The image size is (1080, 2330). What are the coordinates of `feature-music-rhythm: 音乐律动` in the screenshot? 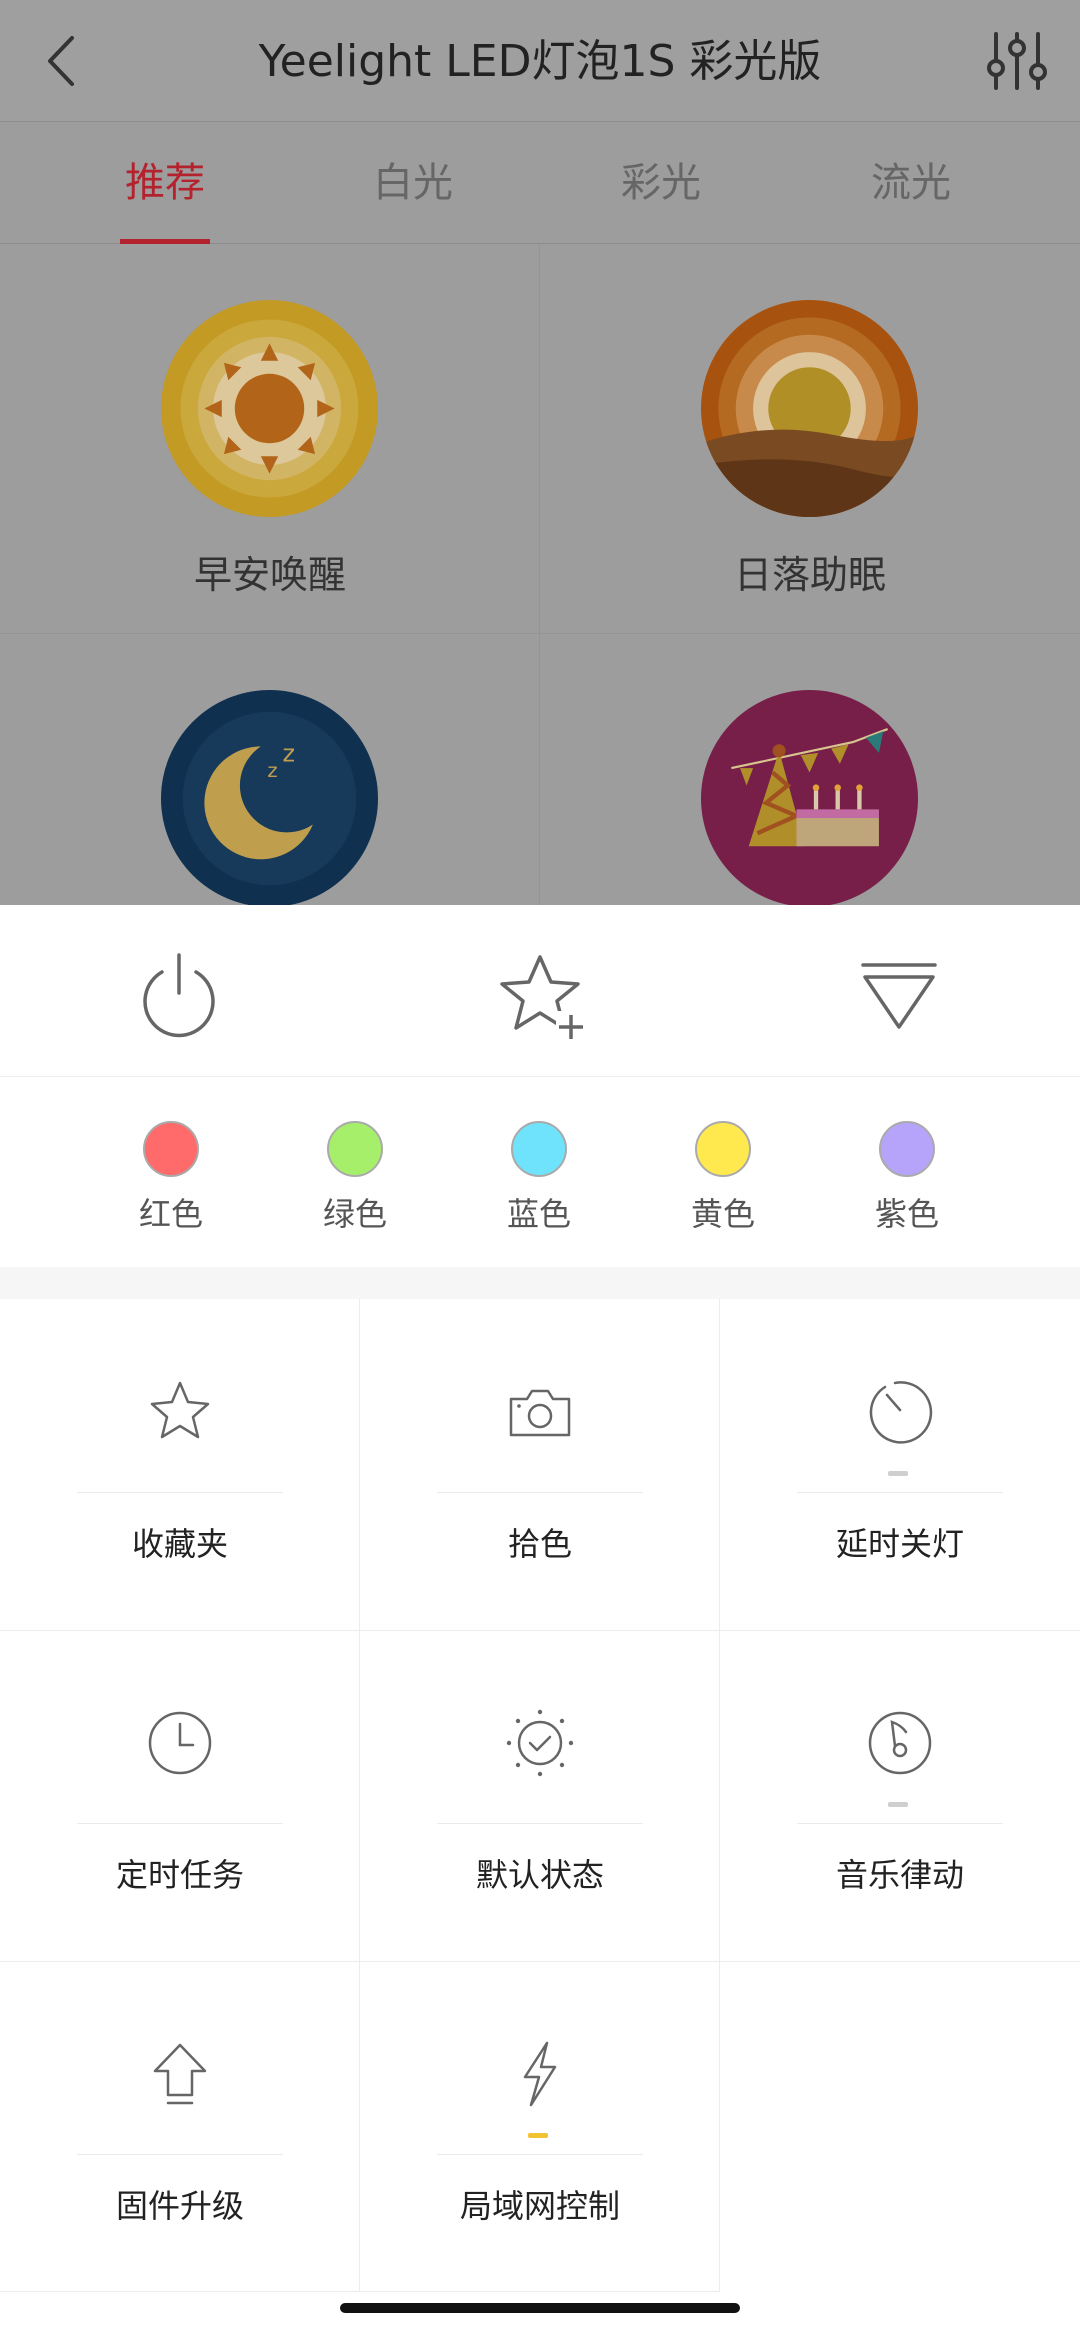 It's located at (900, 1795).